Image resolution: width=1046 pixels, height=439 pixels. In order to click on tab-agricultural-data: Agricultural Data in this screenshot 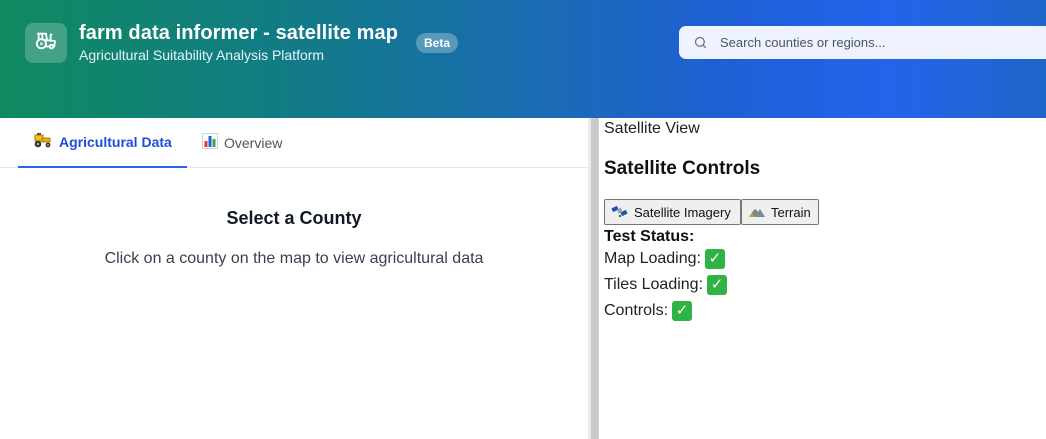, I will do `click(102, 143)`.